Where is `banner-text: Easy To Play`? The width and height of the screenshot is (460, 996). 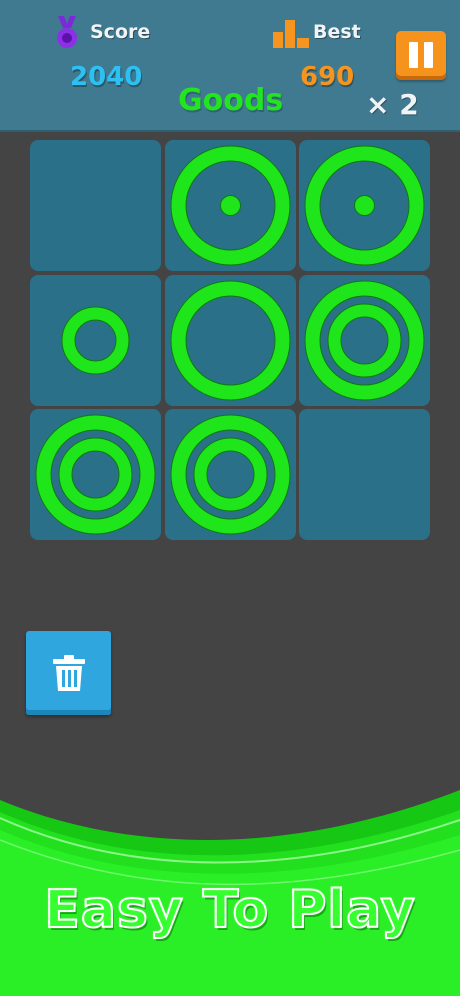
banner-text: Easy To Play is located at coordinates (229, 910).